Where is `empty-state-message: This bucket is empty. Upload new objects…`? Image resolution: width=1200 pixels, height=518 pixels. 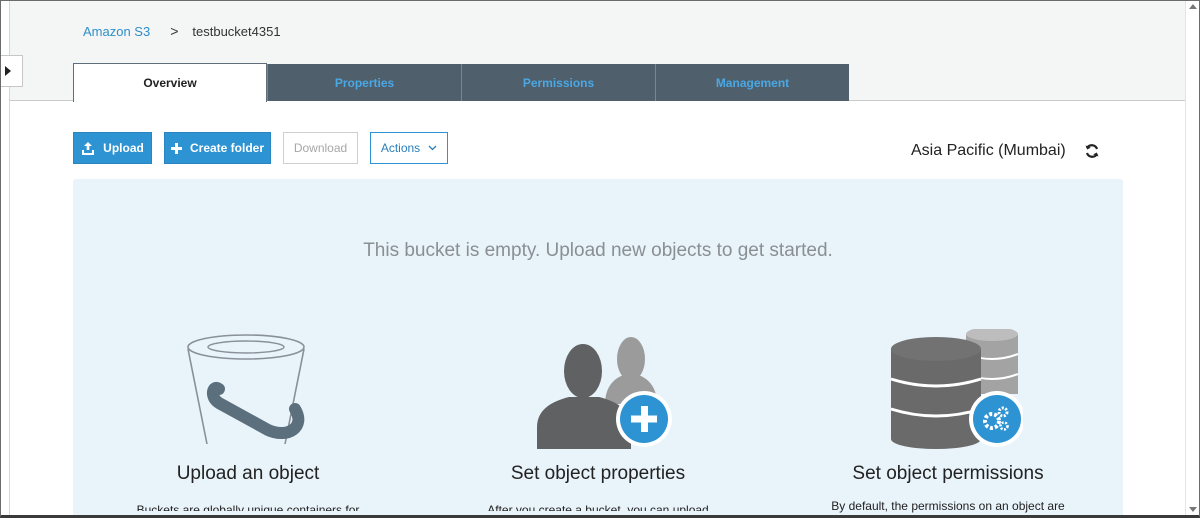 empty-state-message: This bucket is empty. Upload new objects… is located at coordinates (598, 250).